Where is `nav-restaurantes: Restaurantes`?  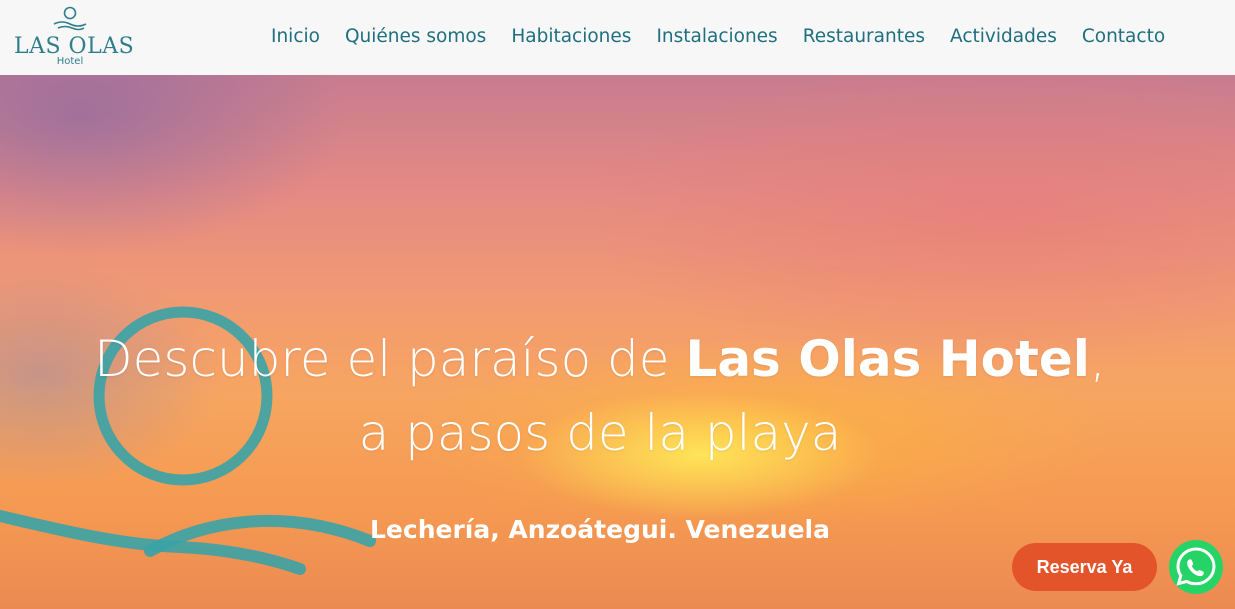 nav-restaurantes: Restaurantes is located at coordinates (864, 36).